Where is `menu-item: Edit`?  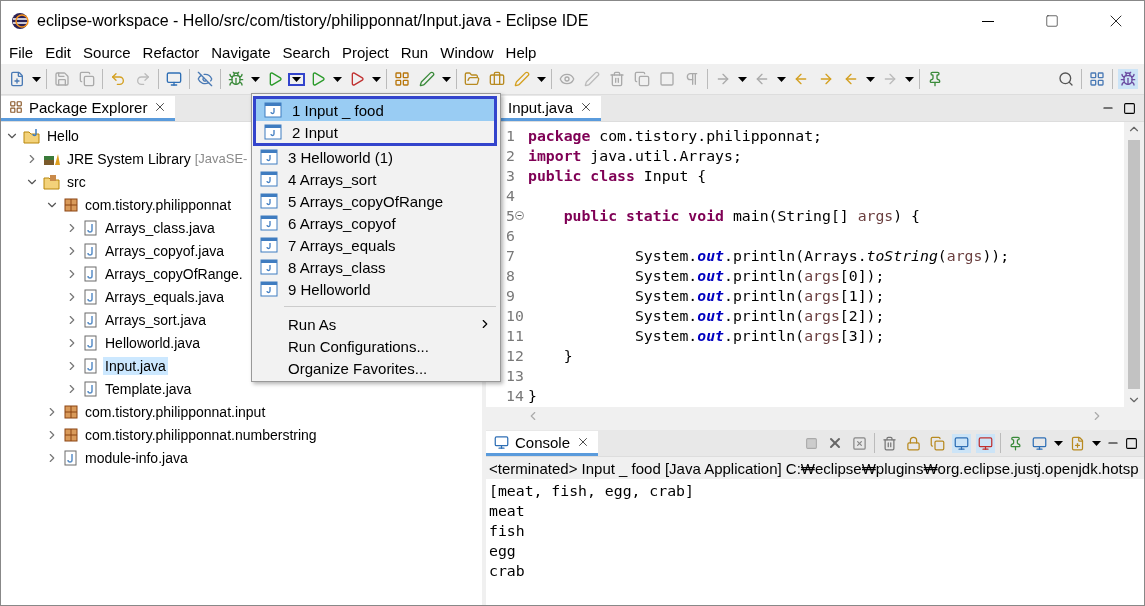
menu-item: Edit is located at coordinates (58, 52).